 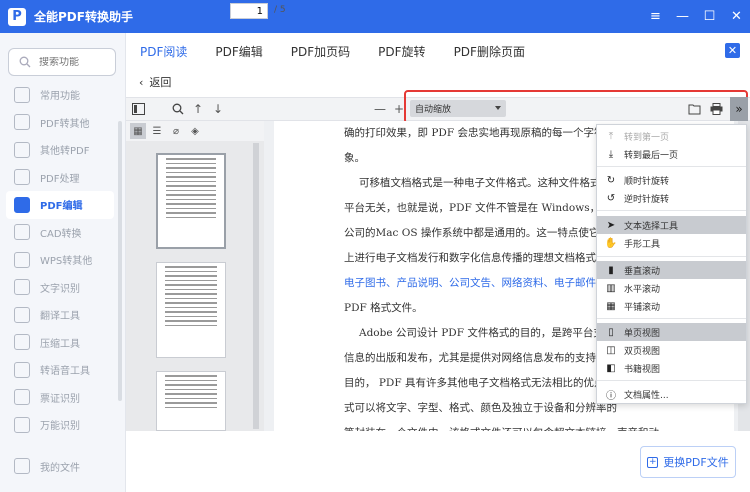 What do you see at coordinates (732, 50) in the screenshot?
I see `close-panel-button: ✕` at bounding box center [732, 50].